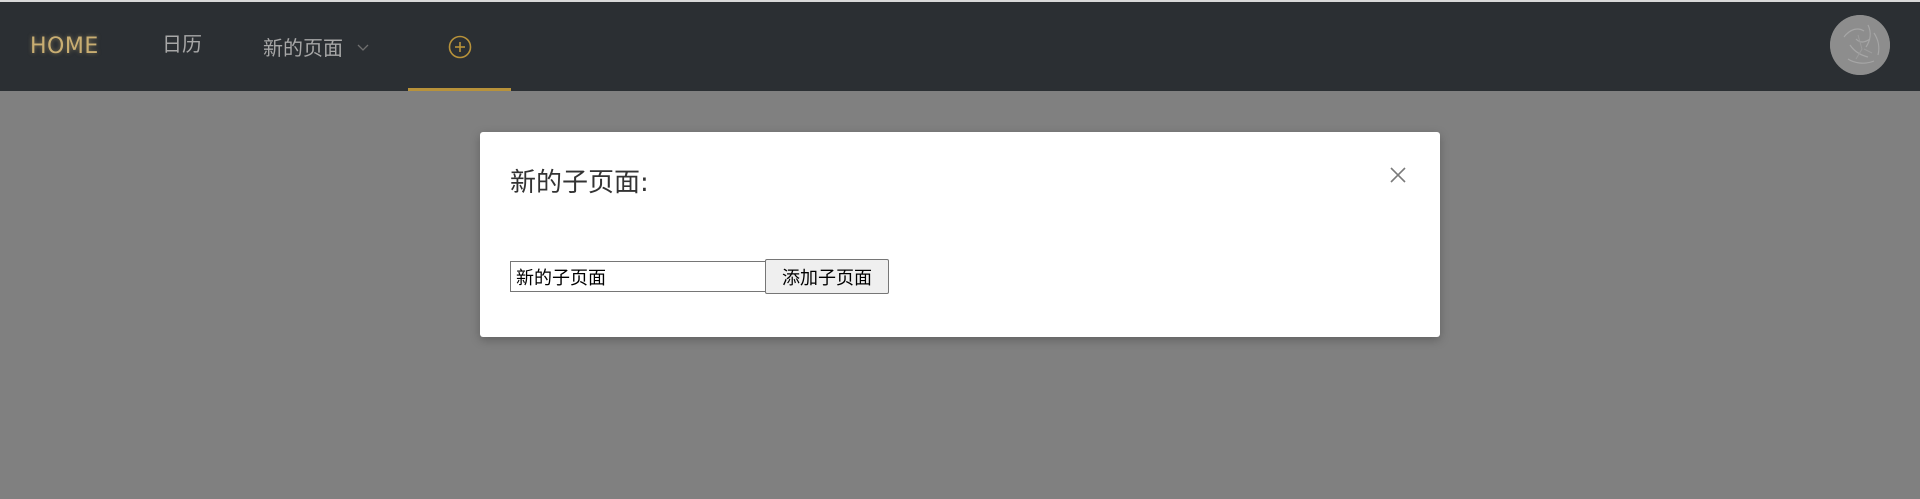 The width and height of the screenshot is (1920, 499). Describe the element at coordinates (579, 183) in the screenshot. I see `modal-title: 新的子页面:` at that location.